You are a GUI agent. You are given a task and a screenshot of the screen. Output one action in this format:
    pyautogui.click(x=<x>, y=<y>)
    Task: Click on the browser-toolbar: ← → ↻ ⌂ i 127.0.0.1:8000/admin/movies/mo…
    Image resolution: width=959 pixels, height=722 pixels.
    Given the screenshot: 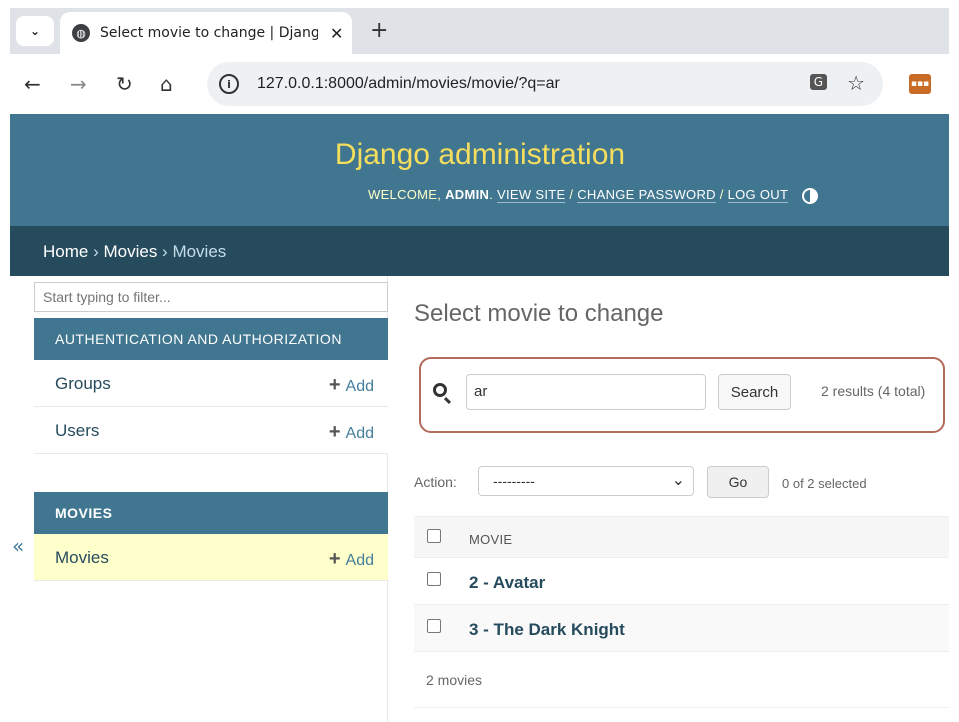 What is the action you would take?
    pyautogui.click(x=479, y=84)
    